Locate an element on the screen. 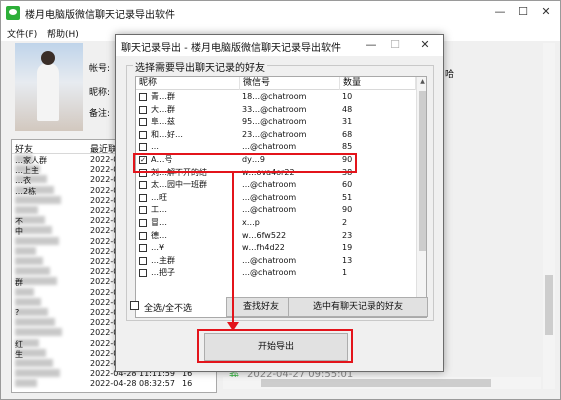  friend-grid-row: … …@chatroom 85 is located at coordinates (276, 147).